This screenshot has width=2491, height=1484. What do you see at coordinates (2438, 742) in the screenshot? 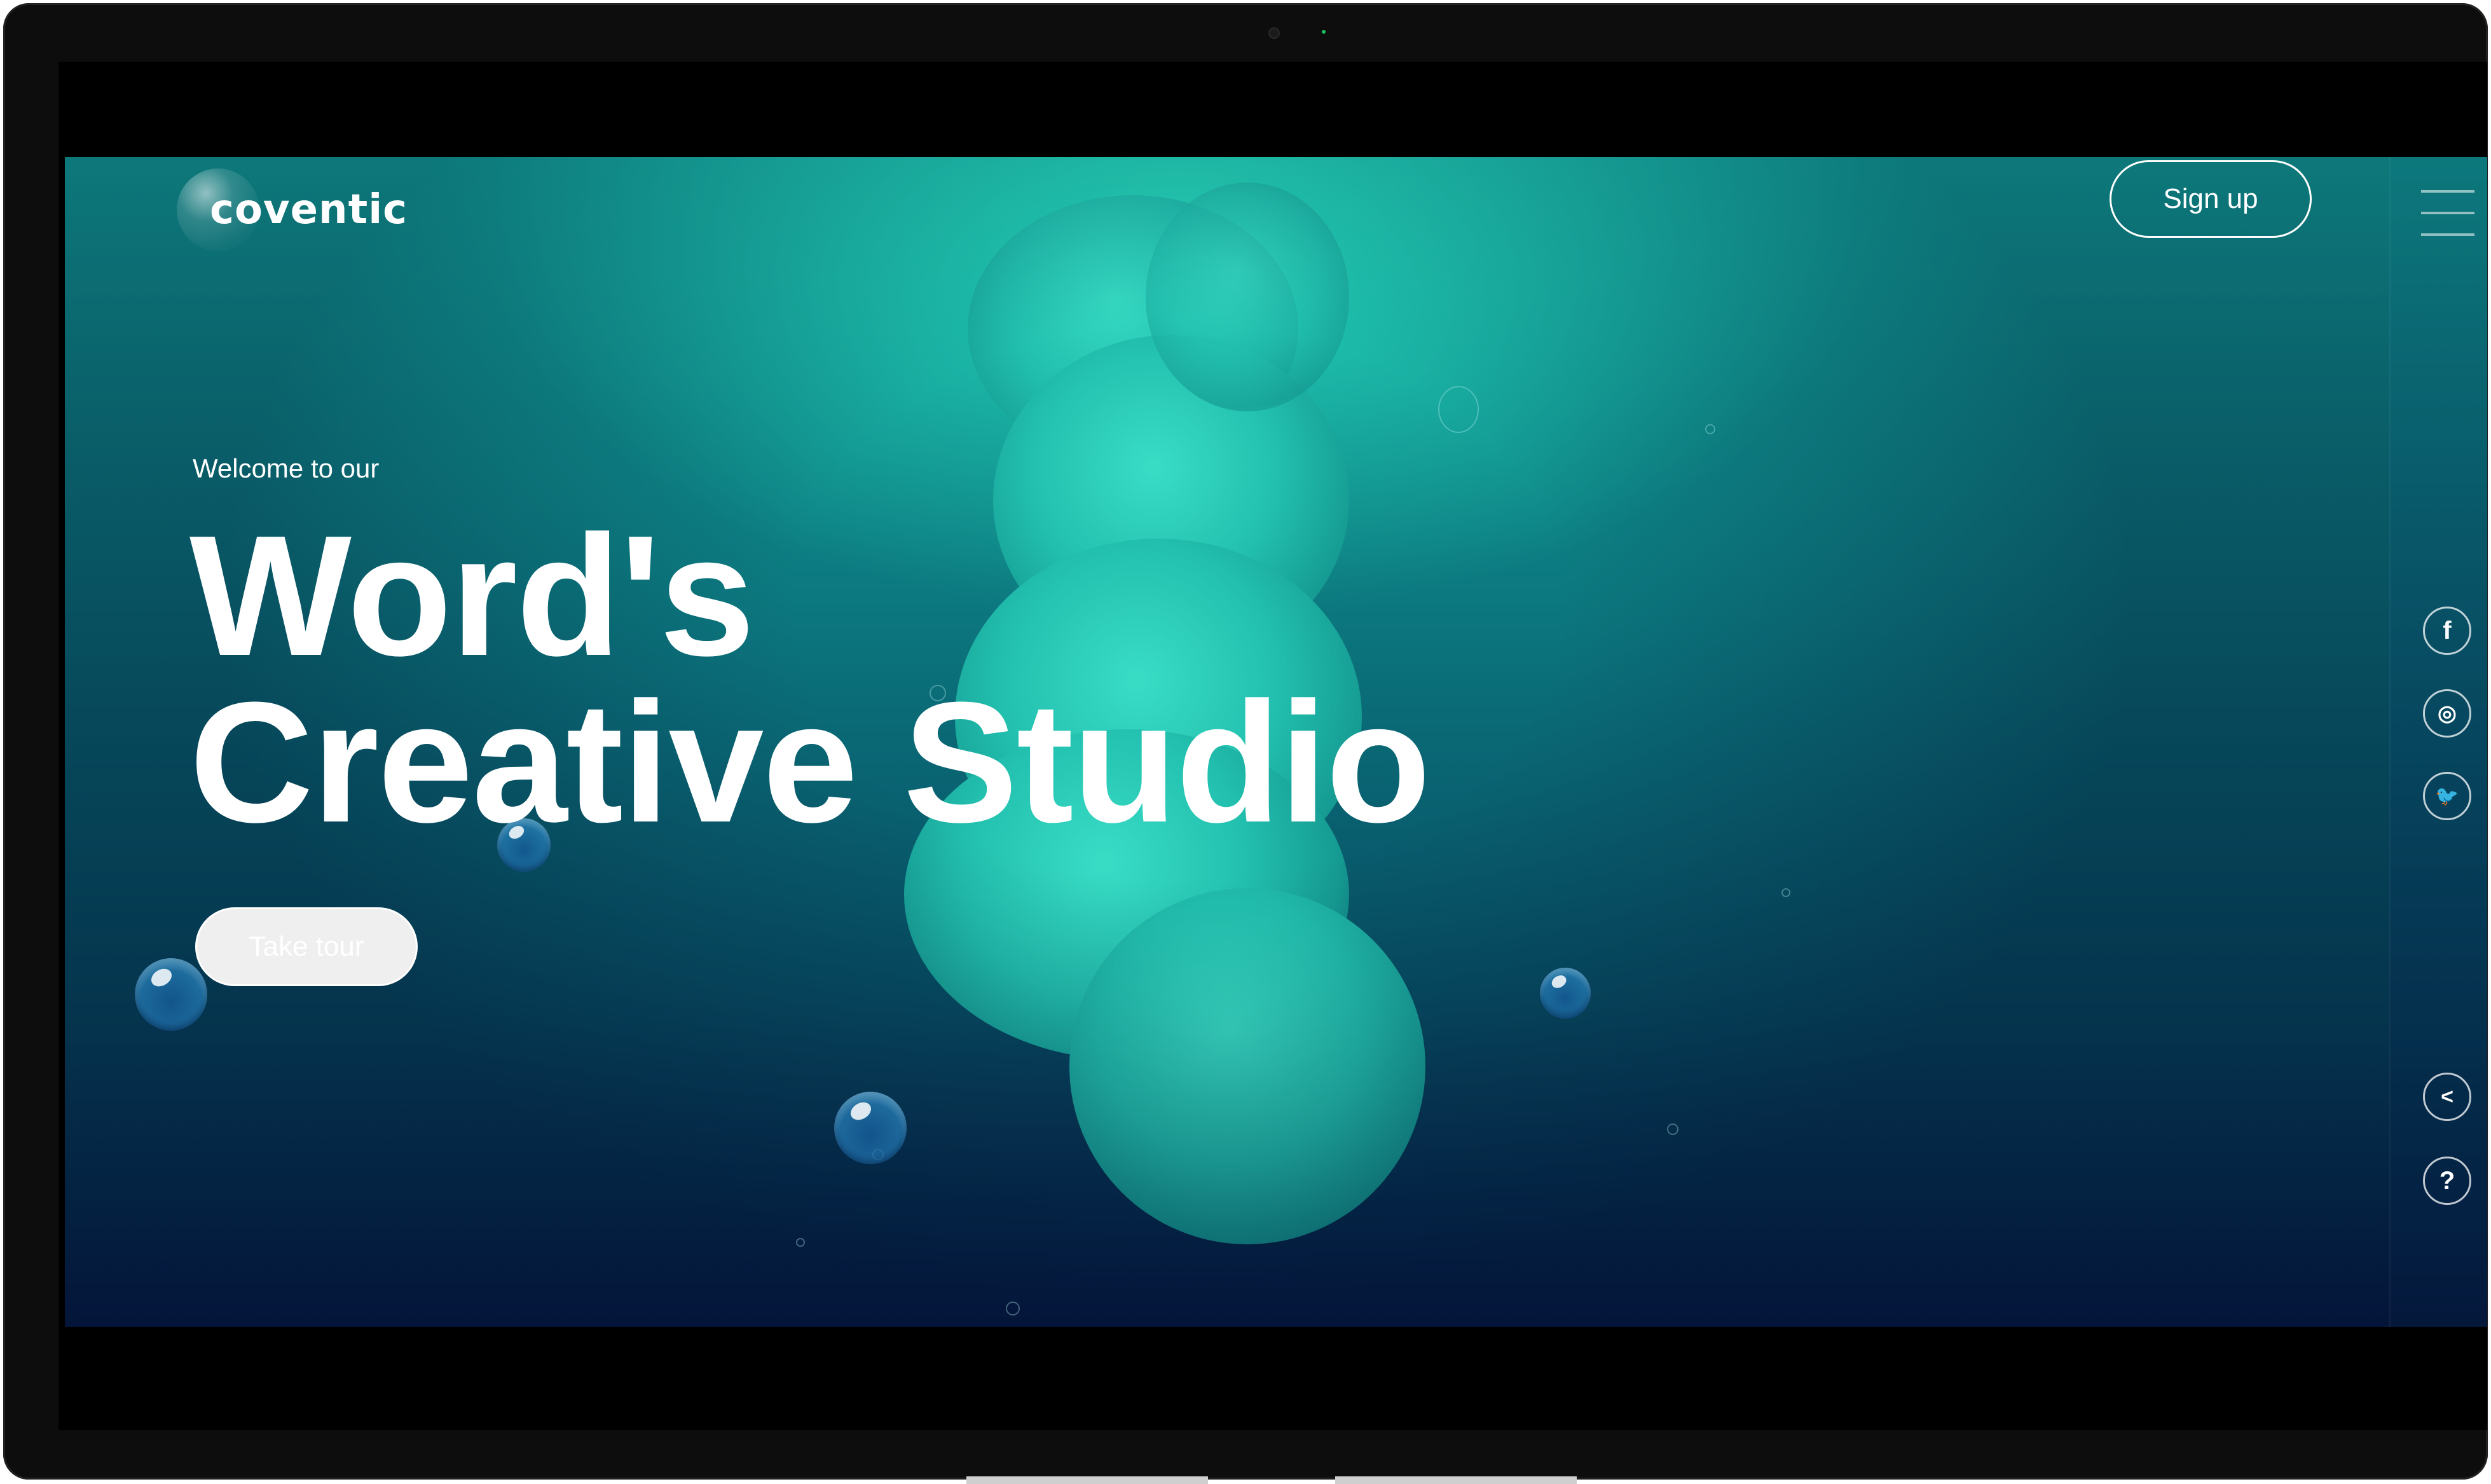
I see `right-rail: f ◎ 🐦 < ?` at bounding box center [2438, 742].